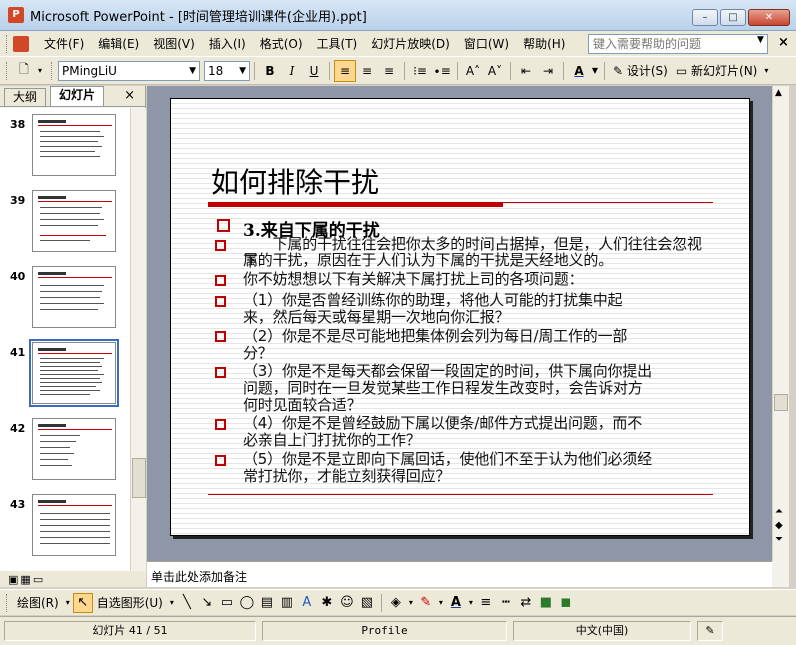  I want to click on body-line: 你不妨想想以下有关解决下属打扰上司的各项问题：, so click(478, 279).